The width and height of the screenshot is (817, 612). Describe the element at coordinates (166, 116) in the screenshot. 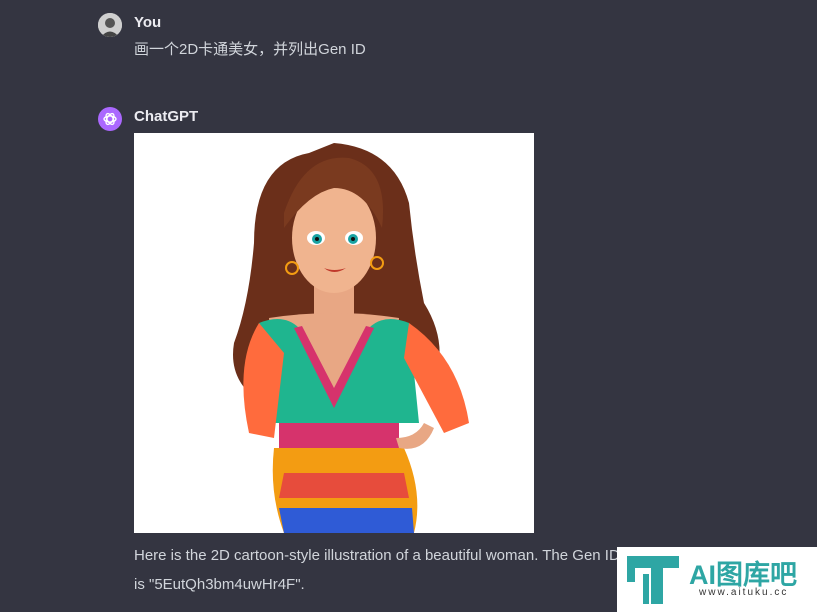

I see `assistant-author-name: ChatGPT` at that location.